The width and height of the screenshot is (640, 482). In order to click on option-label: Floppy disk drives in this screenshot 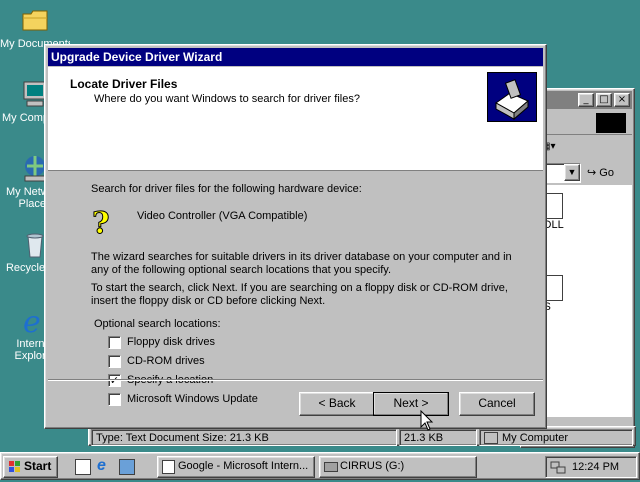, I will do `click(171, 342)`.